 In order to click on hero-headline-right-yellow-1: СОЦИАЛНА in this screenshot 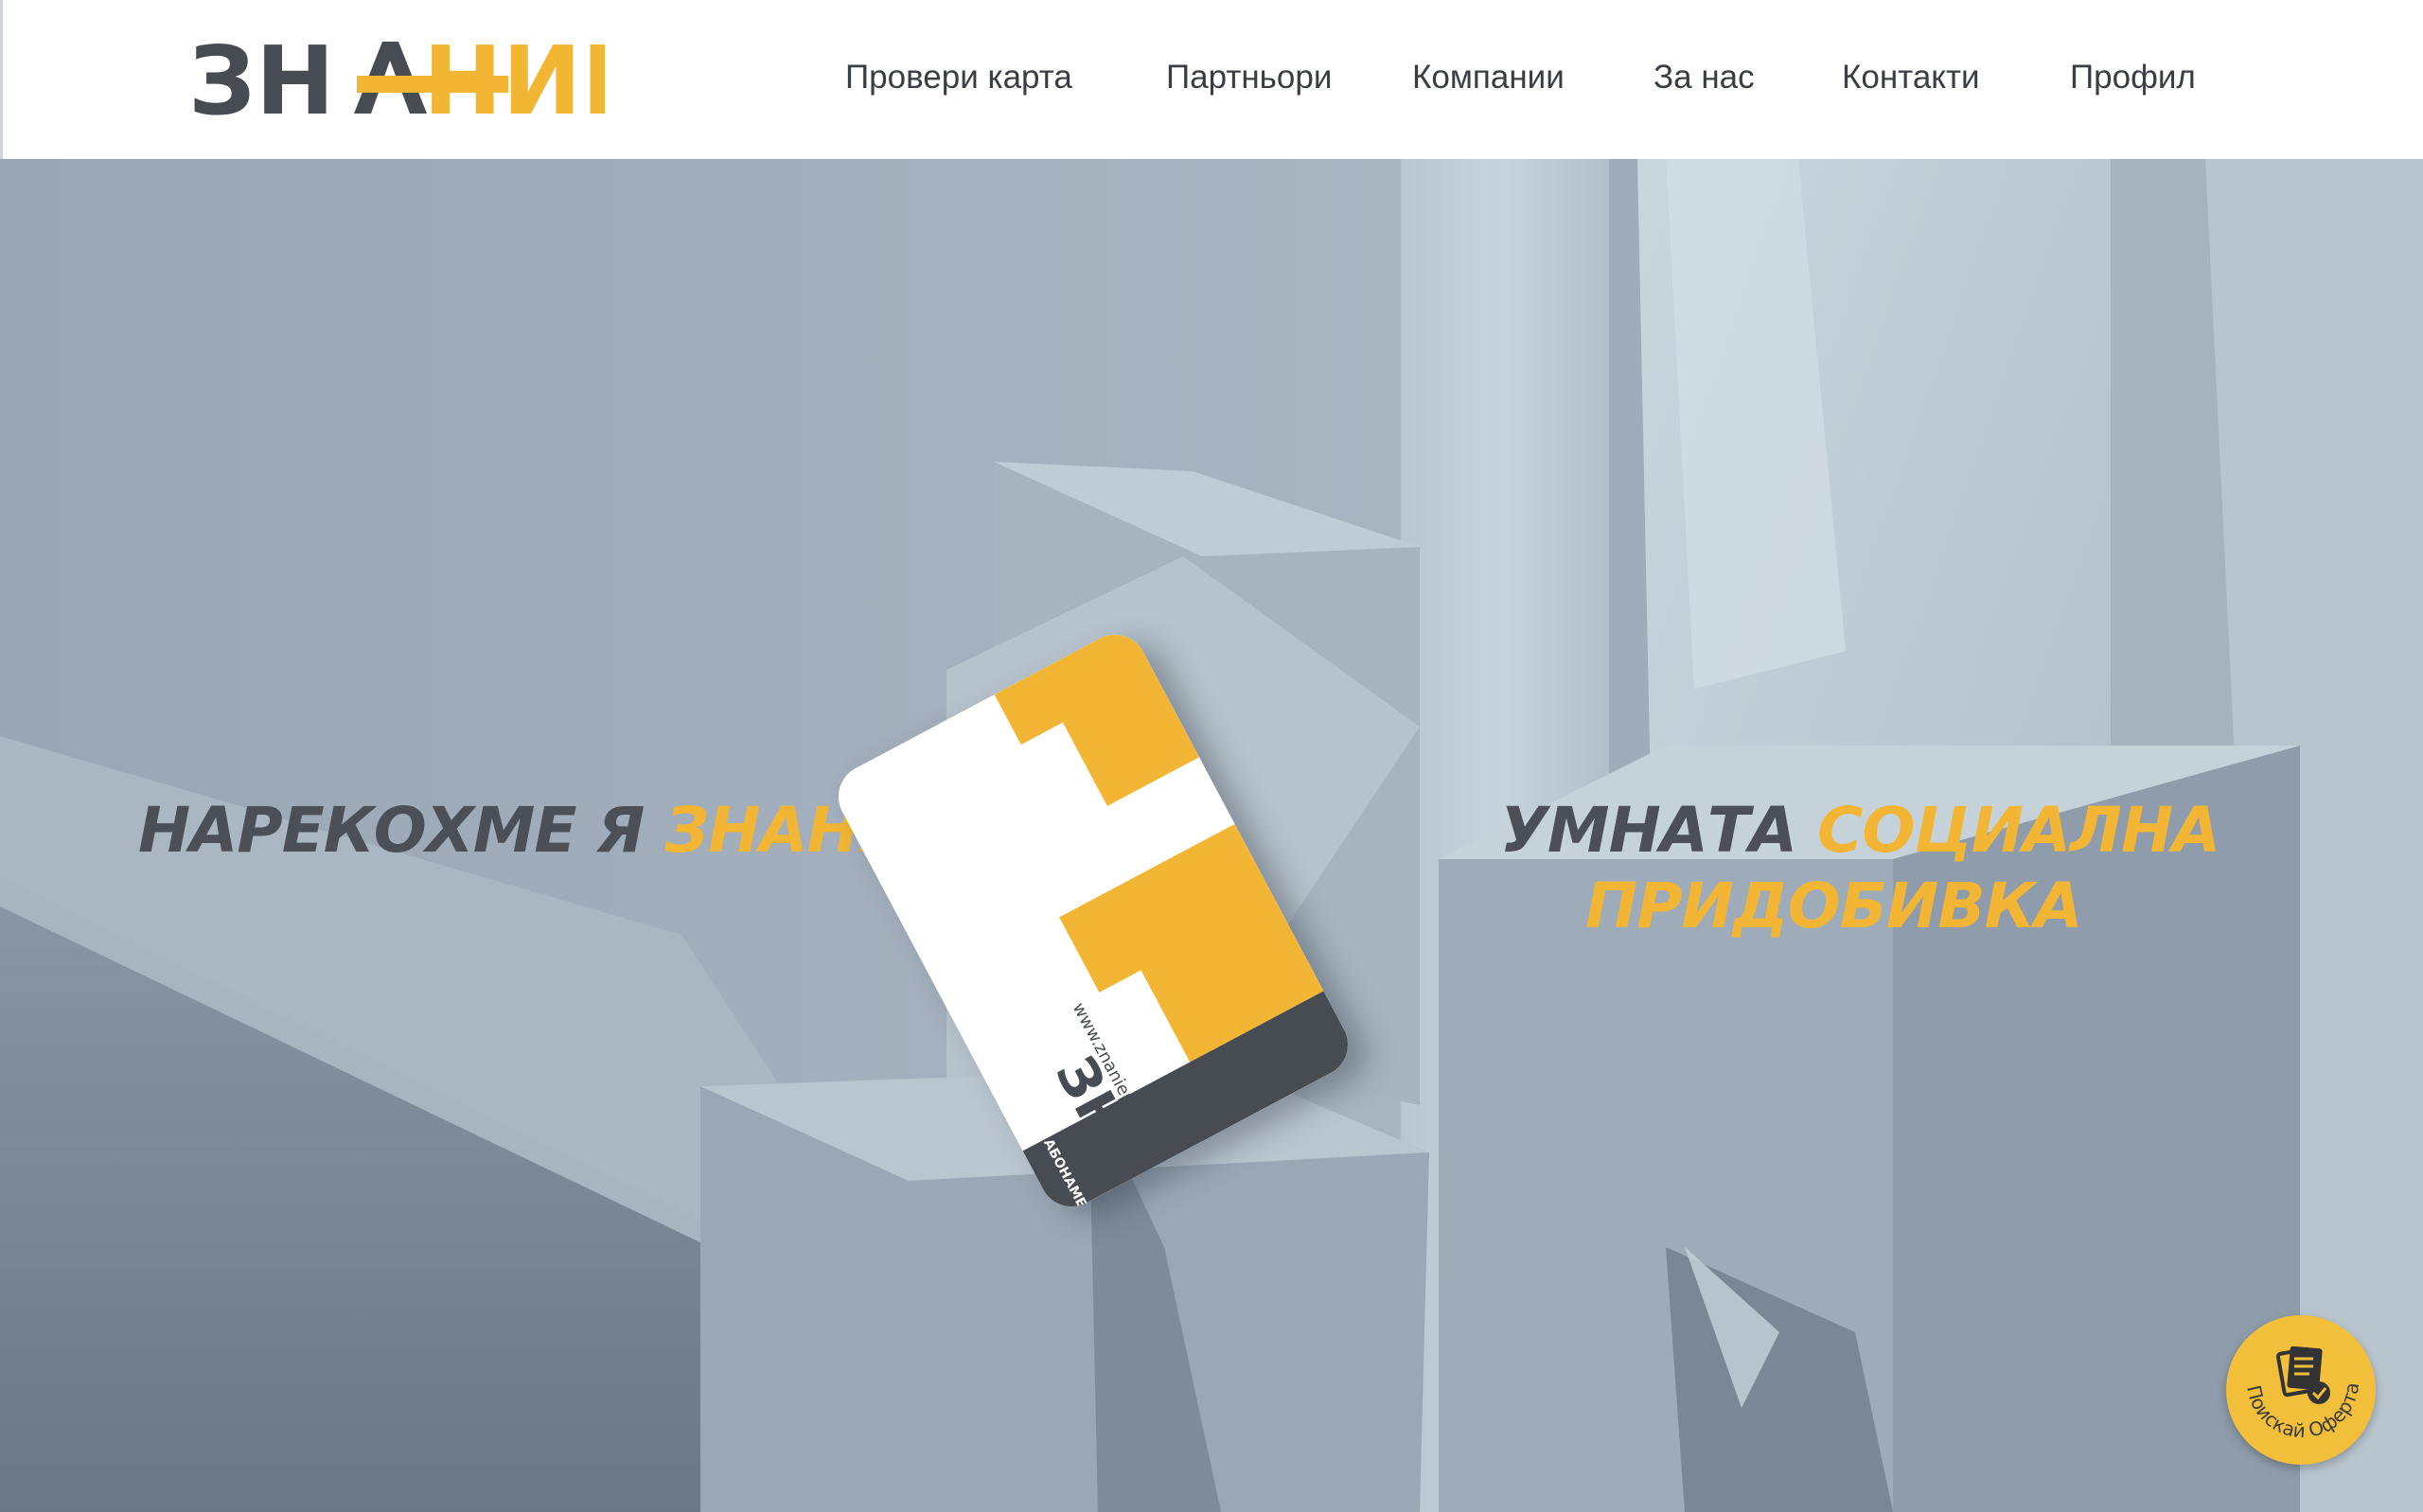, I will do `click(2018, 830)`.